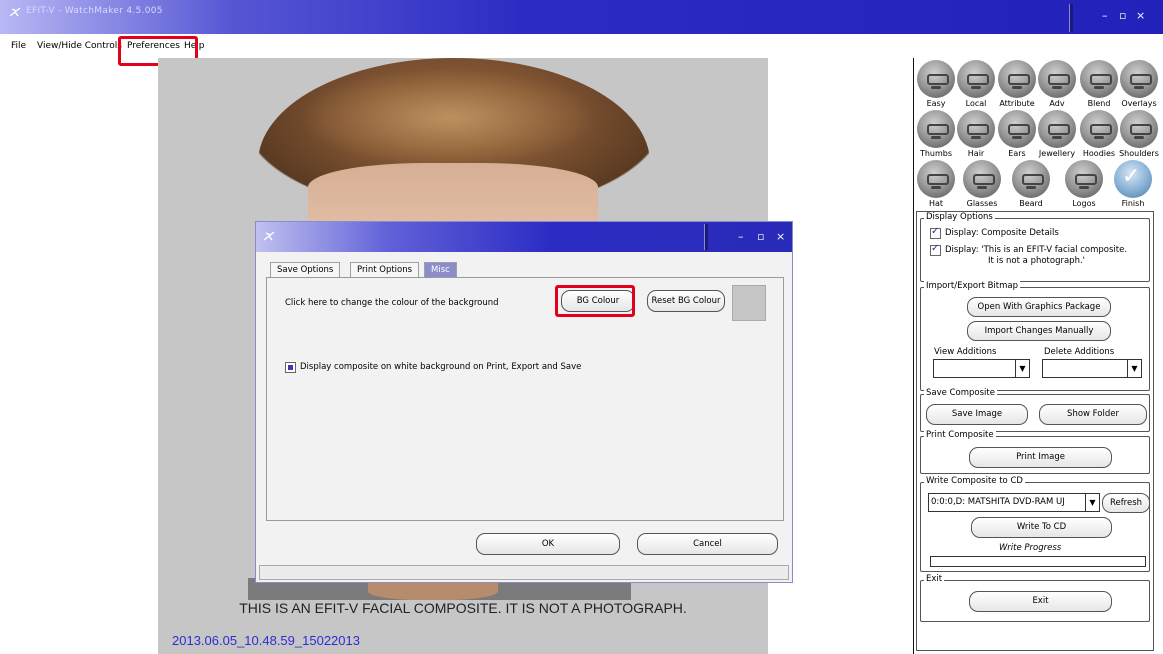 This screenshot has width=1163, height=654. I want to click on dialog-title-separator, so click(706, 237).